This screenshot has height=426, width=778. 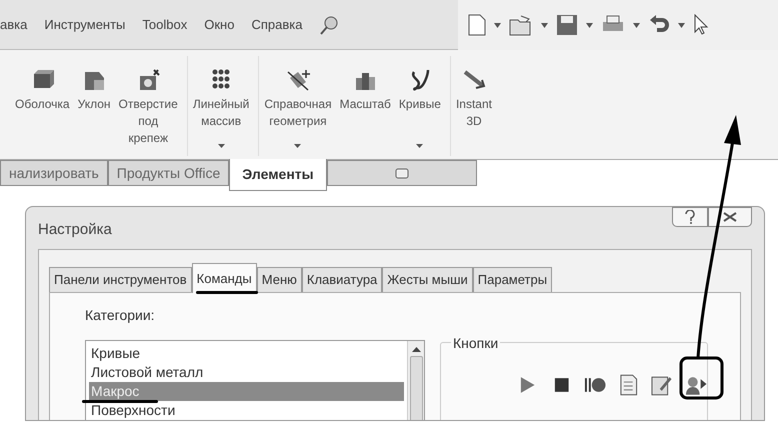 I want to click on document-icon, so click(x=477, y=25).